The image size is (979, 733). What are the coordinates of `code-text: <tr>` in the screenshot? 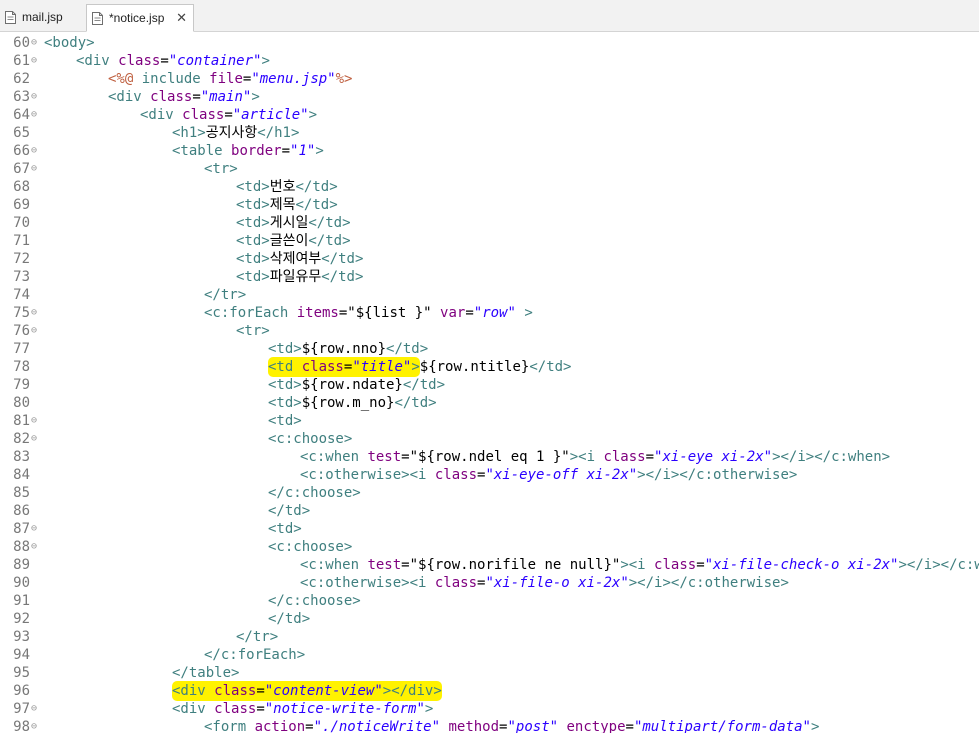 It's located at (221, 169).